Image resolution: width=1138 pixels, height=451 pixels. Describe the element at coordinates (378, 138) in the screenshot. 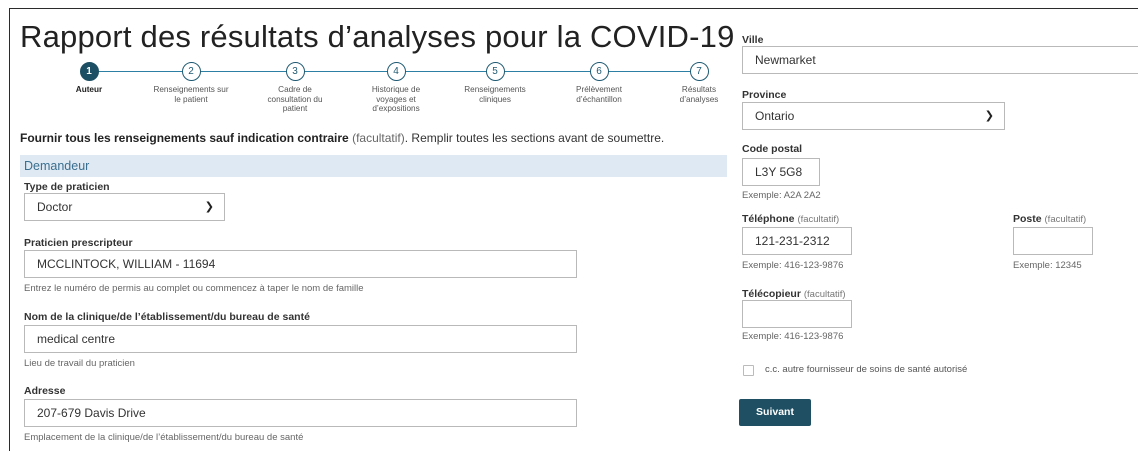

I see `instructions-optional: (facultatif)` at that location.